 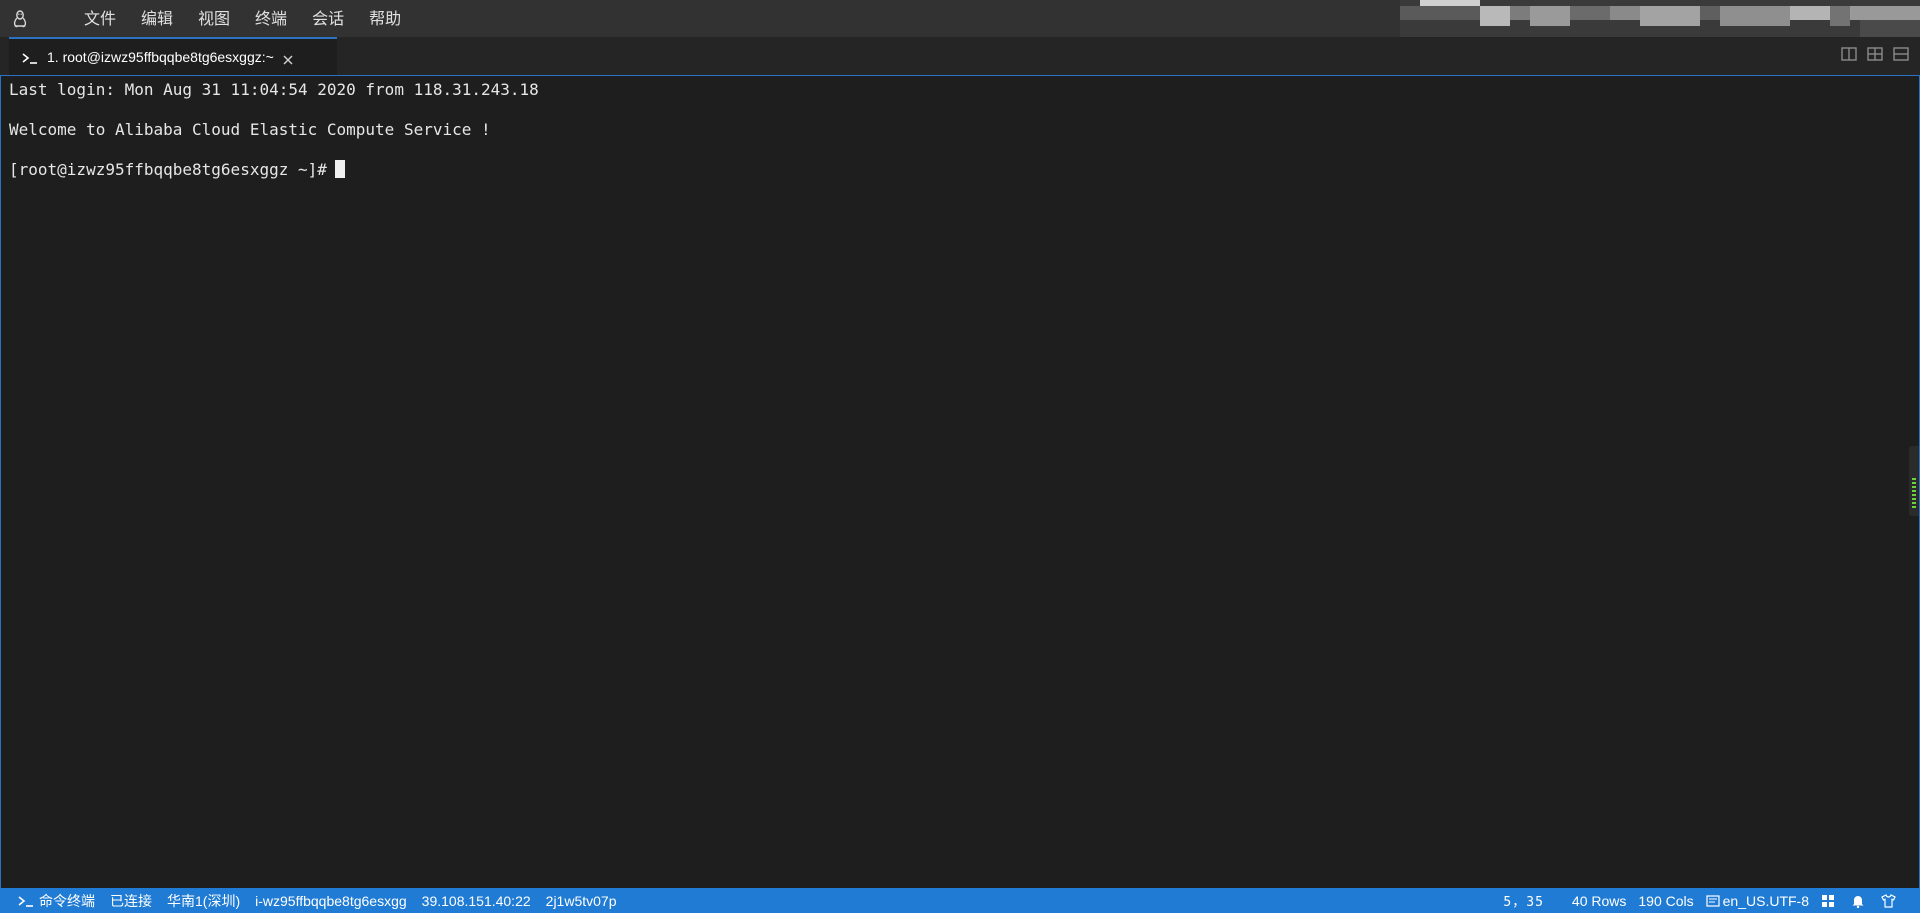 I want to click on menu-items: 文件 编辑 视图 终端 会话 帮助, so click(x=245, y=18).